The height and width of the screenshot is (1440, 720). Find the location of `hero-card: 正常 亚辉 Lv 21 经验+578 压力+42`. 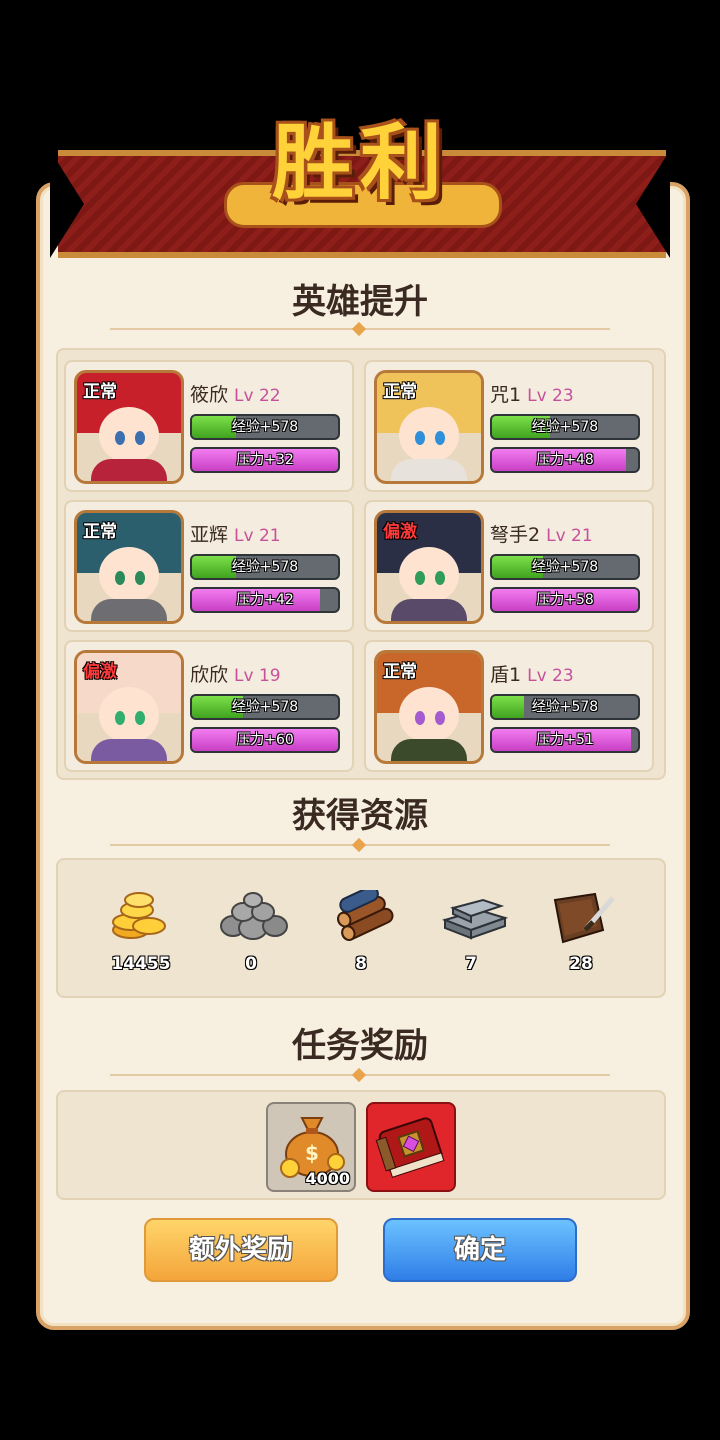

hero-card: 正常 亚辉 Lv 21 经验+578 压力+42 is located at coordinates (209, 566).